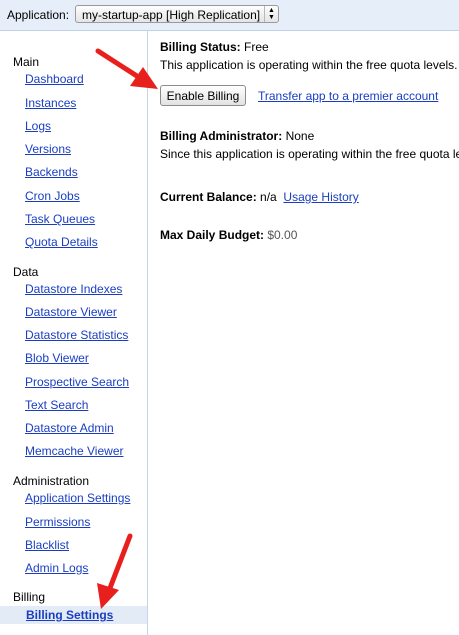 The height and width of the screenshot is (635, 459). Describe the element at coordinates (51, 172) in the screenshot. I see `sidebar-item-backends: Backends` at that location.